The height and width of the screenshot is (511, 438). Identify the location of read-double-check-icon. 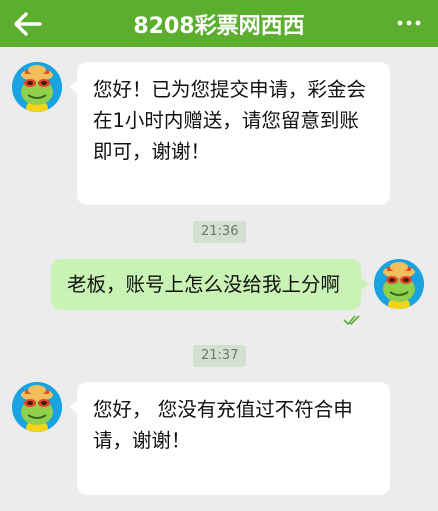
(351, 320).